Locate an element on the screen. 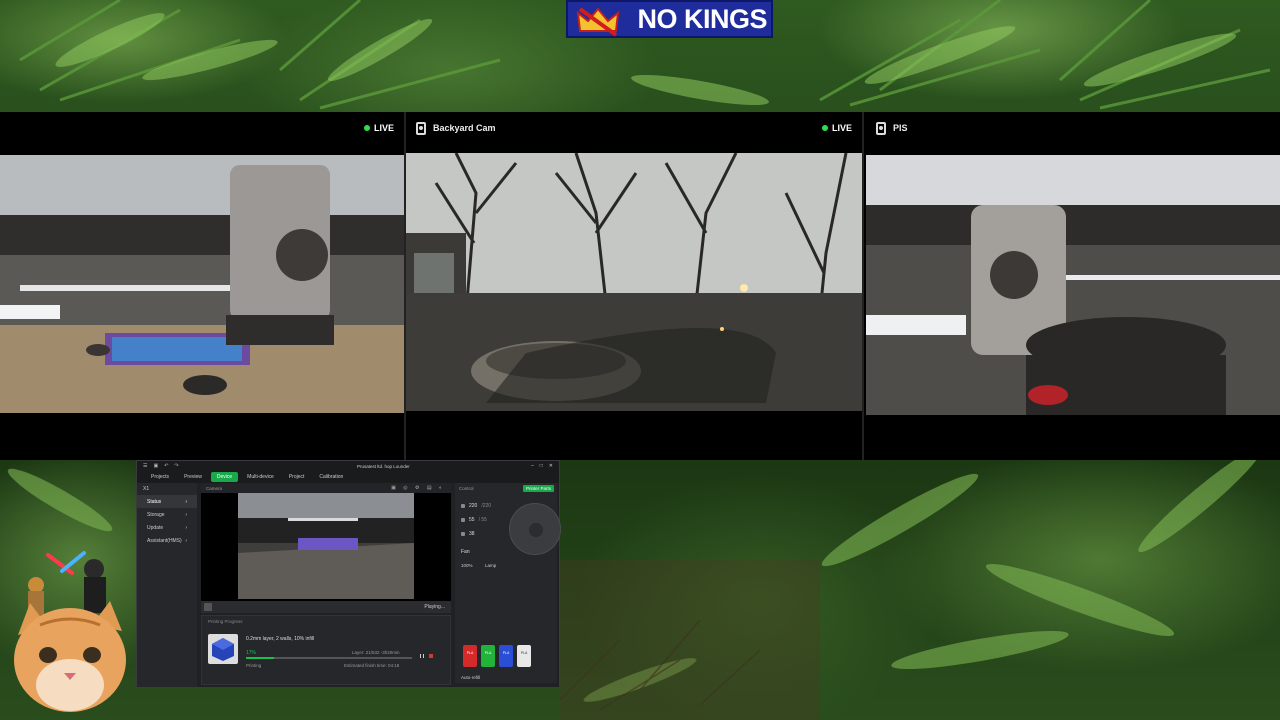 This screenshot has width=1280, height=720. ams-spools: PLA PLA PLA PLA is located at coordinates (497, 656).